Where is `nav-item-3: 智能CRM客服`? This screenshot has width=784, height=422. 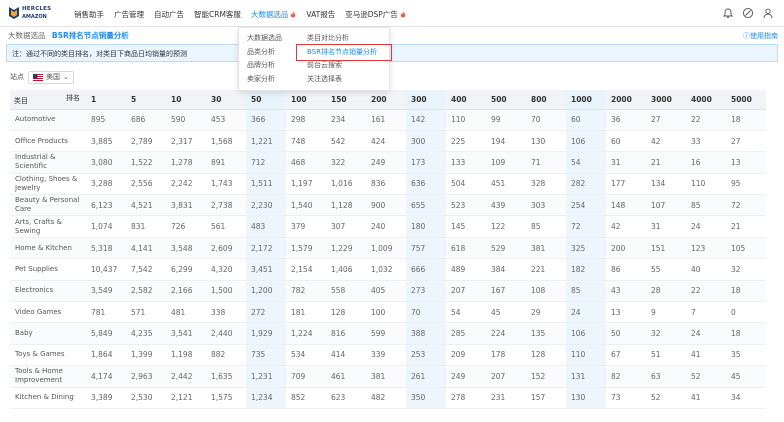 nav-item-3: 智能CRM客服 is located at coordinates (217, 14).